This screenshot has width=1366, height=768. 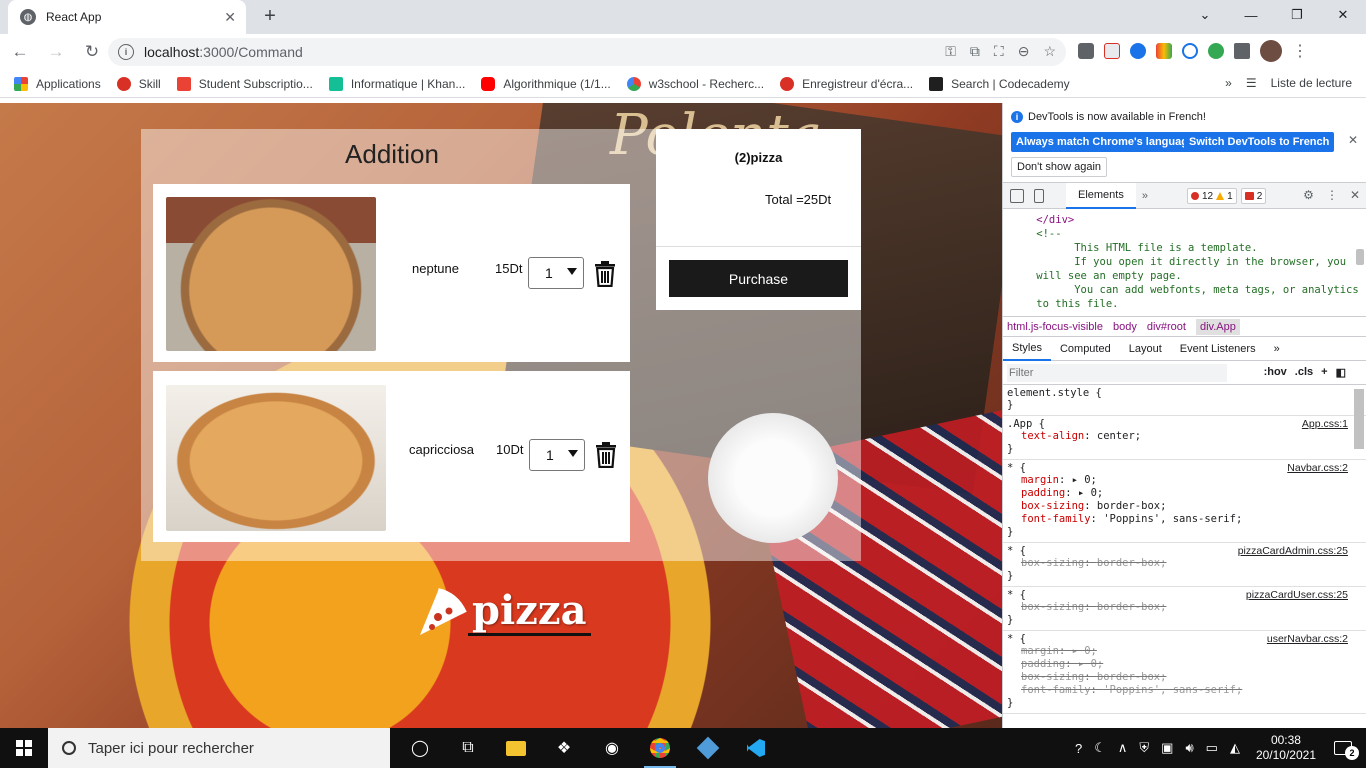 I want to click on css-source-link: userNavbar.css:2, so click(x=1307, y=639).